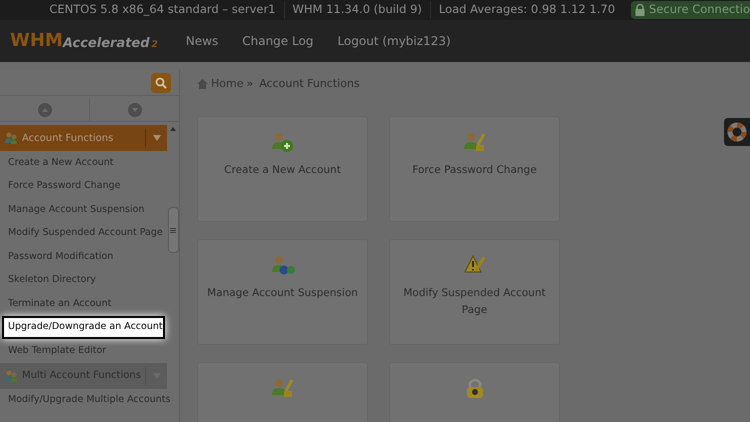  I want to click on load-averages: Load Averages: 0.98 1.12 1.70, so click(527, 10).